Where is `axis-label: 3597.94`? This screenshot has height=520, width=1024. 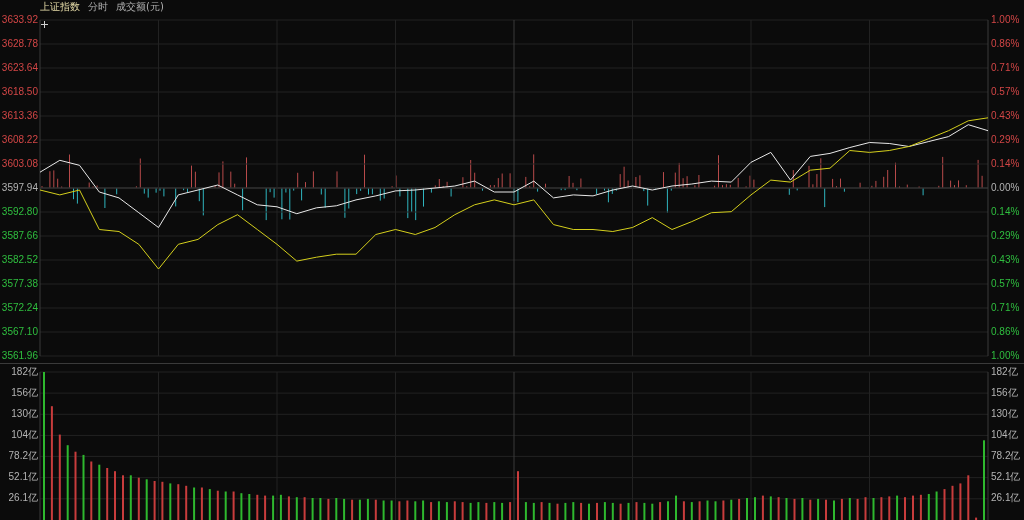
axis-label: 3597.94 is located at coordinates (19, 187).